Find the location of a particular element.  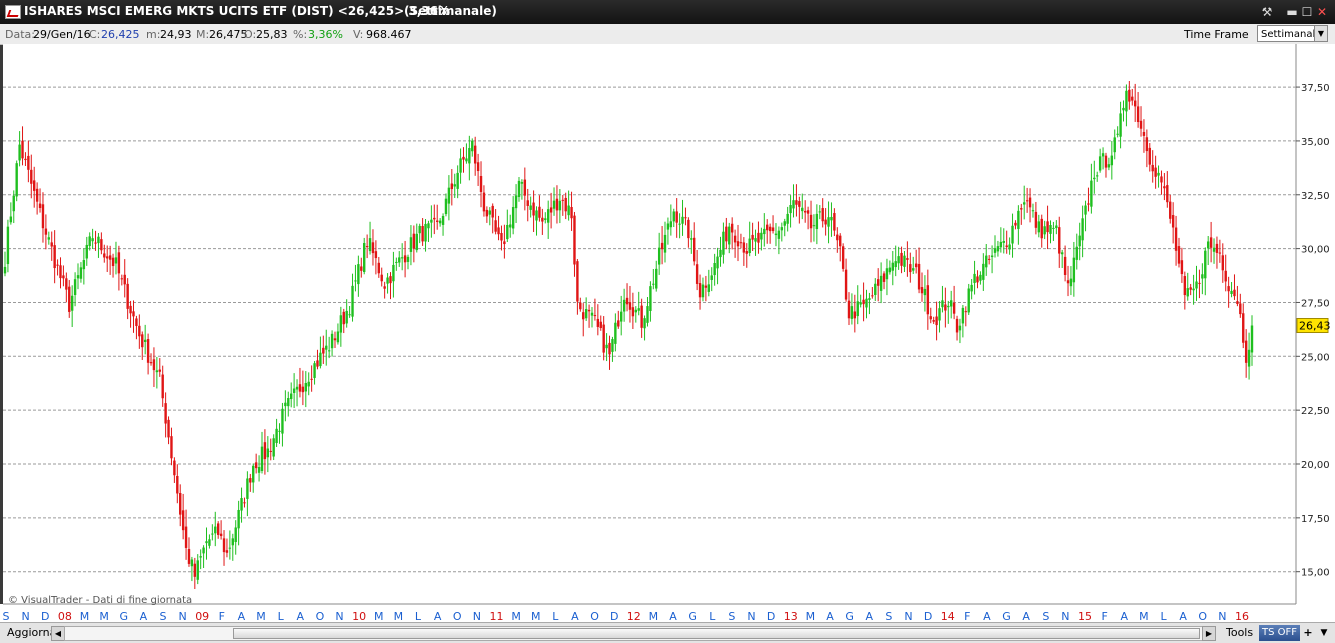

chevron-down-icon: ▼ is located at coordinates (1320, 33).